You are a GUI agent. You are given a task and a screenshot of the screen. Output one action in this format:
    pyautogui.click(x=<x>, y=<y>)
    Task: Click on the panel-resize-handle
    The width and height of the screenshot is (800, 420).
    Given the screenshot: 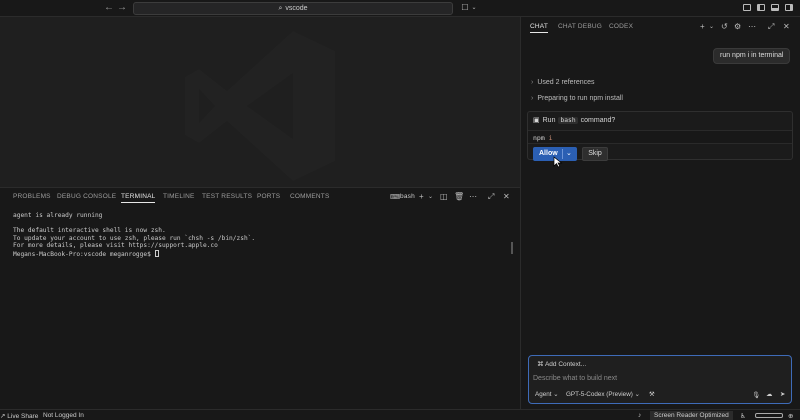 What is the action you would take?
    pyautogui.click(x=512, y=248)
    